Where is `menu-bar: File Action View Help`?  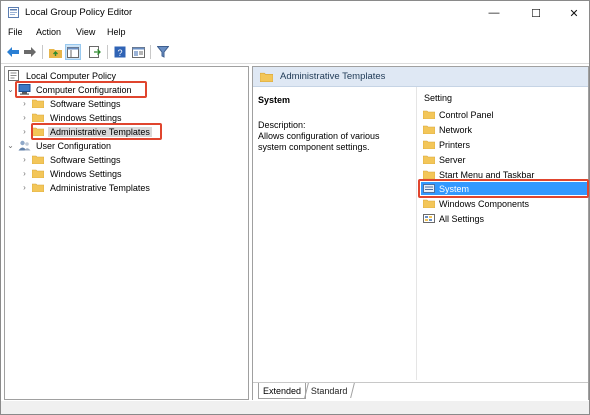 menu-bar: File Action View Help is located at coordinates (295, 33).